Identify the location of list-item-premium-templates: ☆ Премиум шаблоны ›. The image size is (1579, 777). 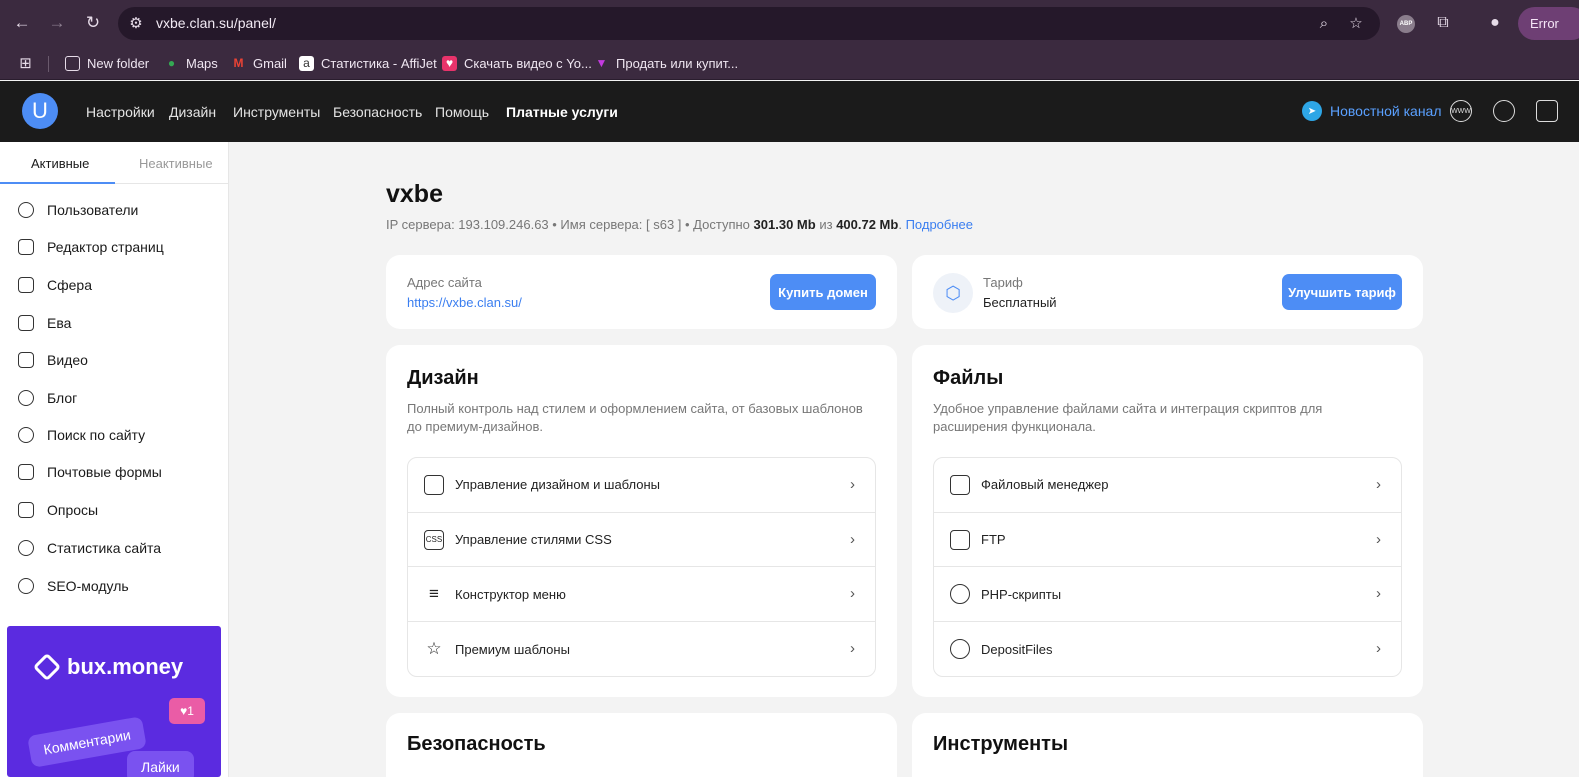
(641, 649).